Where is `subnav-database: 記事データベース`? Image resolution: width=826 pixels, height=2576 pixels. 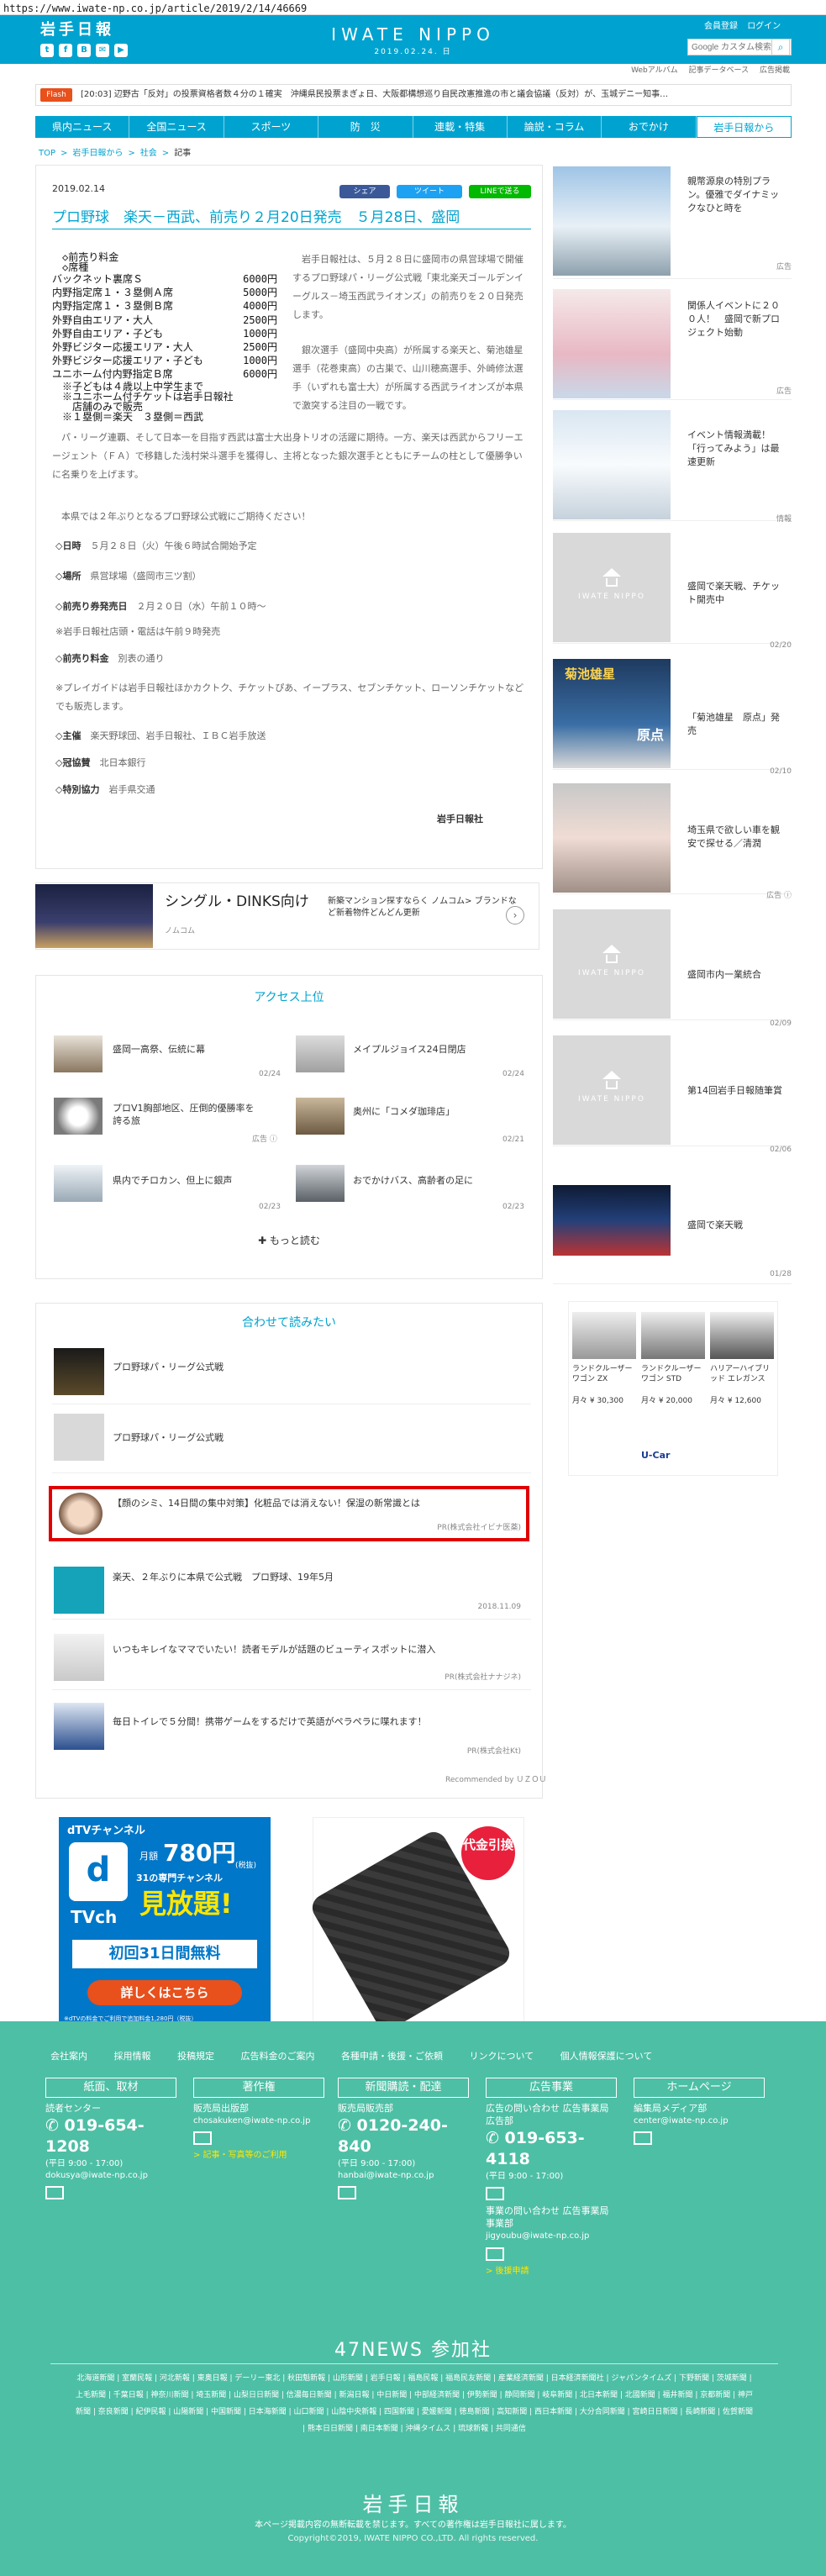
subnav-database: 記事データベース is located at coordinates (719, 70).